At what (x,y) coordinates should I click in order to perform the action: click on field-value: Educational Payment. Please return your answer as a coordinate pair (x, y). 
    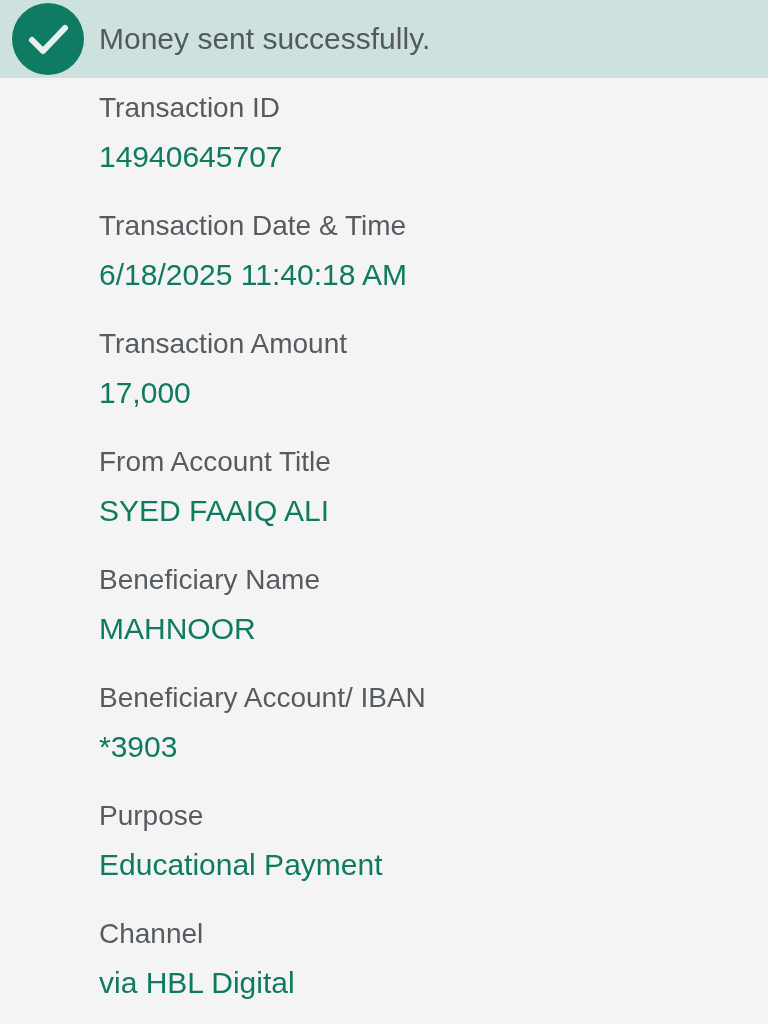
    Looking at the image, I should click on (241, 865).